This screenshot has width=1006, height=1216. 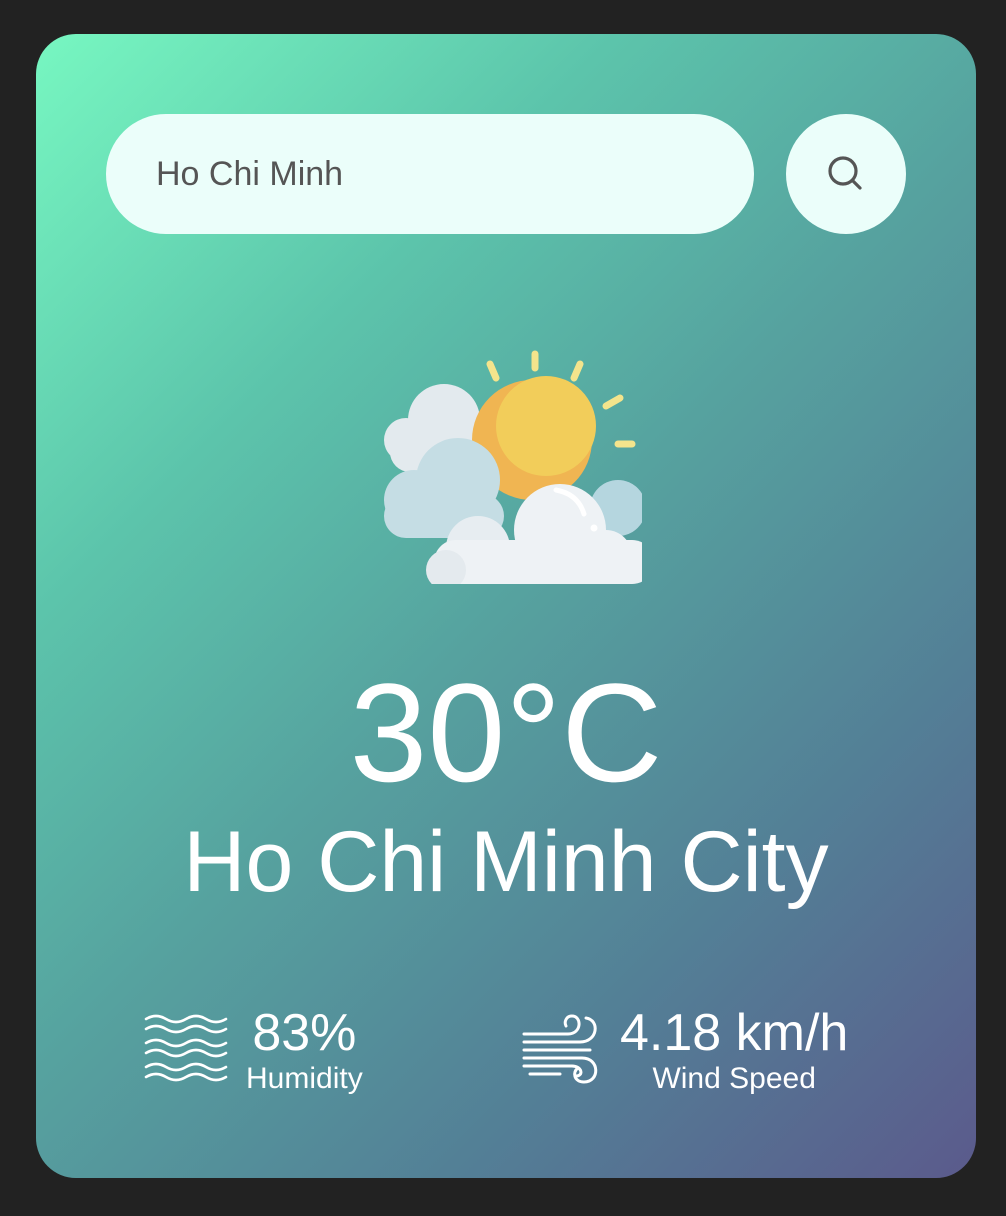 I want to click on humidity-label: Humidity, so click(x=304, y=1078).